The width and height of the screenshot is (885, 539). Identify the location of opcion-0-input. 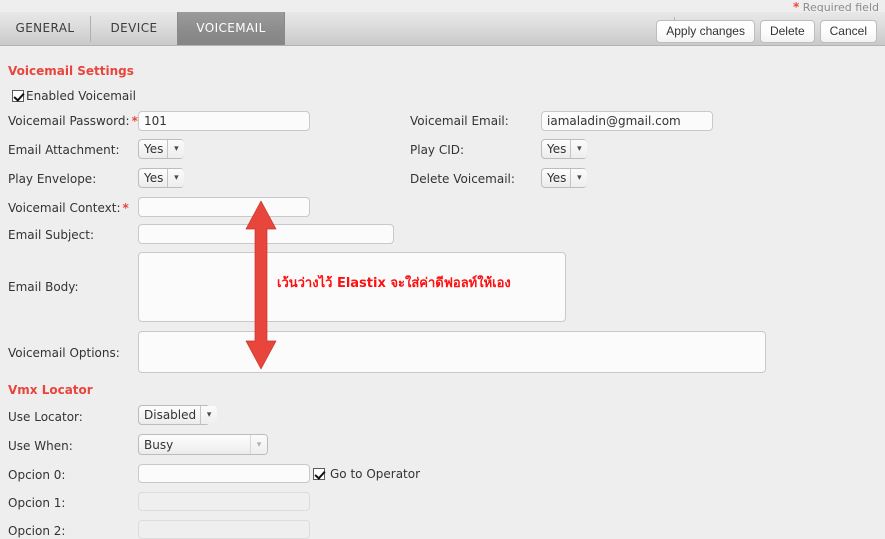
(224, 473).